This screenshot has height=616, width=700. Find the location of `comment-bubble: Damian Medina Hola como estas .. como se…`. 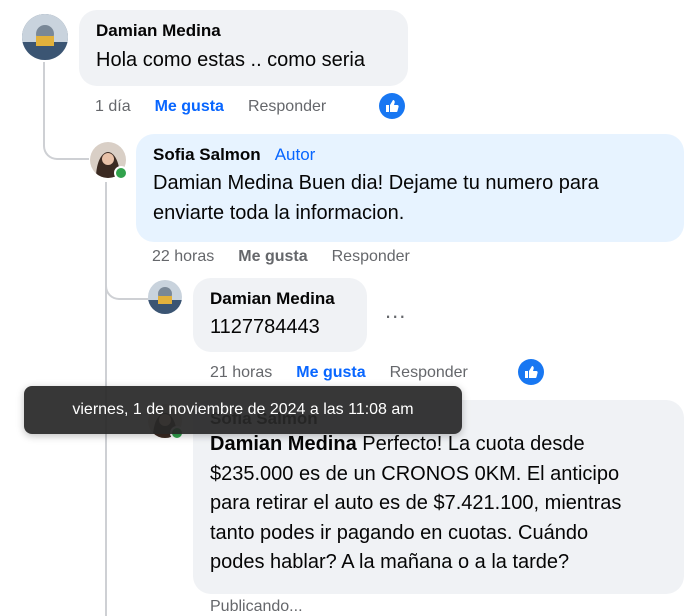

comment-bubble: Damian Medina Hola como estas .. como se… is located at coordinates (243, 48).